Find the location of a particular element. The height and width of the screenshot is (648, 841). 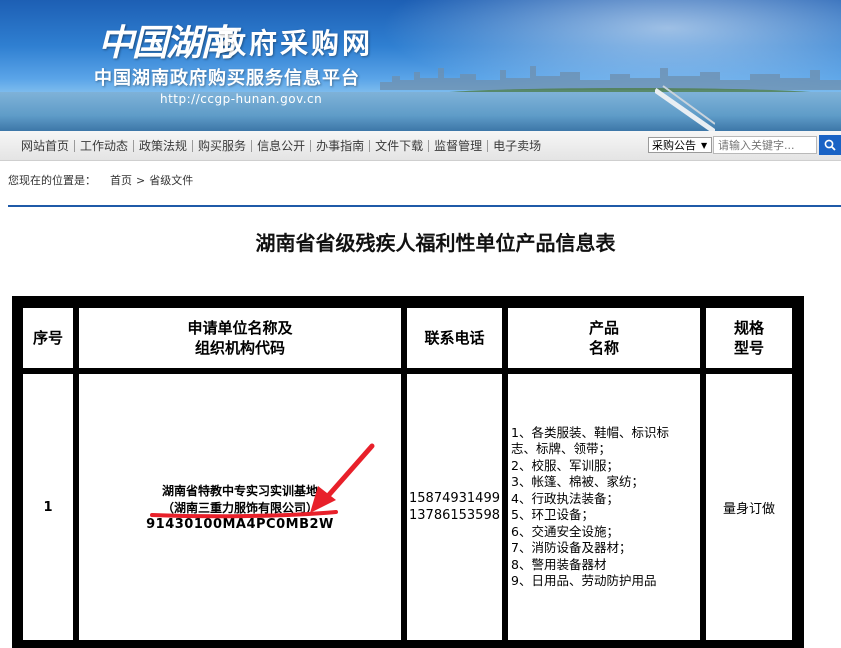

table-row-spec: 量身订做 is located at coordinates (749, 507).